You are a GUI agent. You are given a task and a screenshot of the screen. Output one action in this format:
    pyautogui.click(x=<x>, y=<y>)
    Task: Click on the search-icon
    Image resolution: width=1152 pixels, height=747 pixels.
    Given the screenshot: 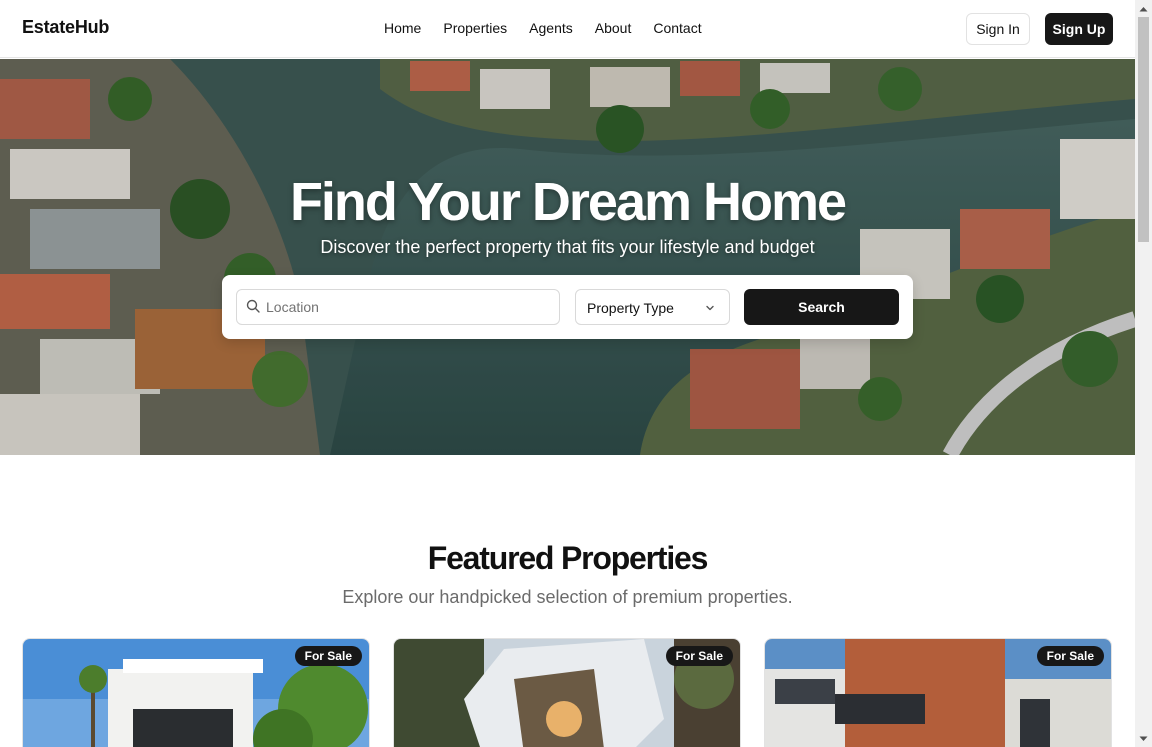 What is the action you would take?
    pyautogui.click(x=253, y=306)
    